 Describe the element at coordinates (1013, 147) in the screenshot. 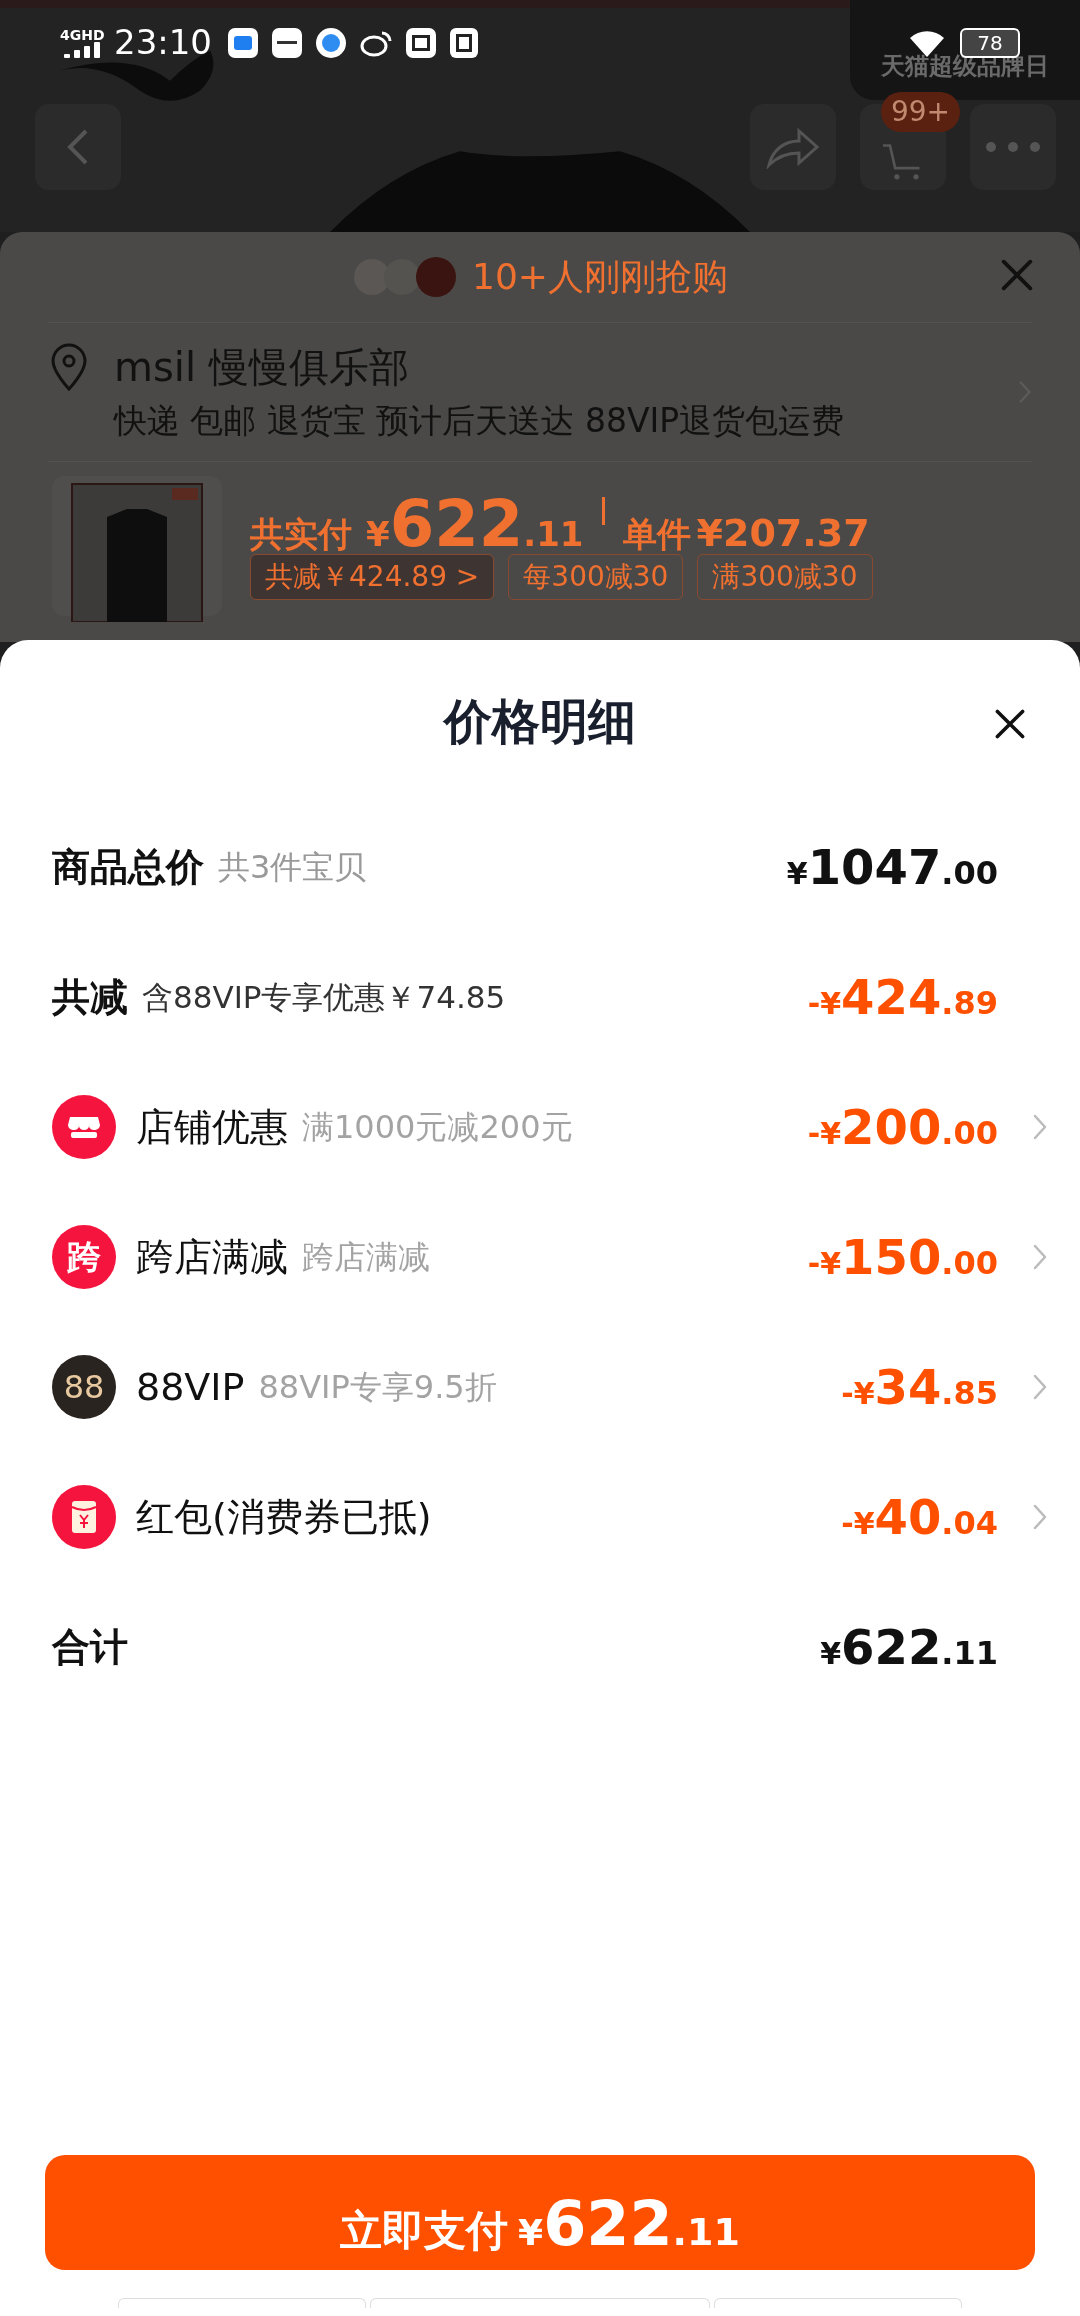

I see `more-icon` at that location.